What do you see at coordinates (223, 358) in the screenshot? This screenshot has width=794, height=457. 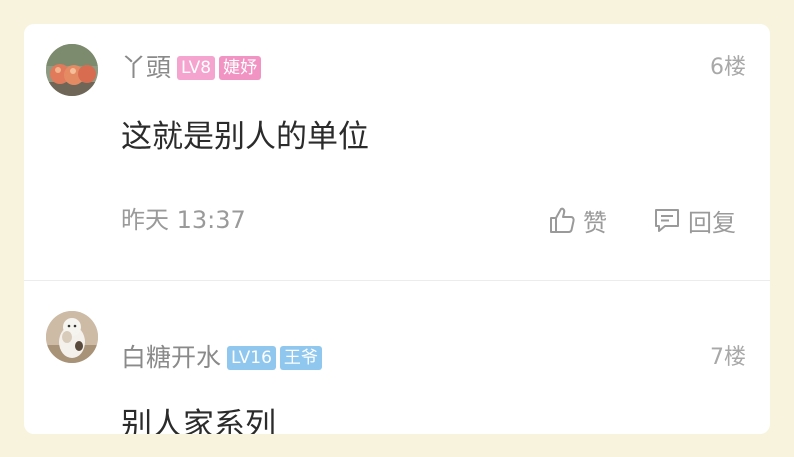 I see `user-info: 白糖开水 LV16 王爷` at bounding box center [223, 358].